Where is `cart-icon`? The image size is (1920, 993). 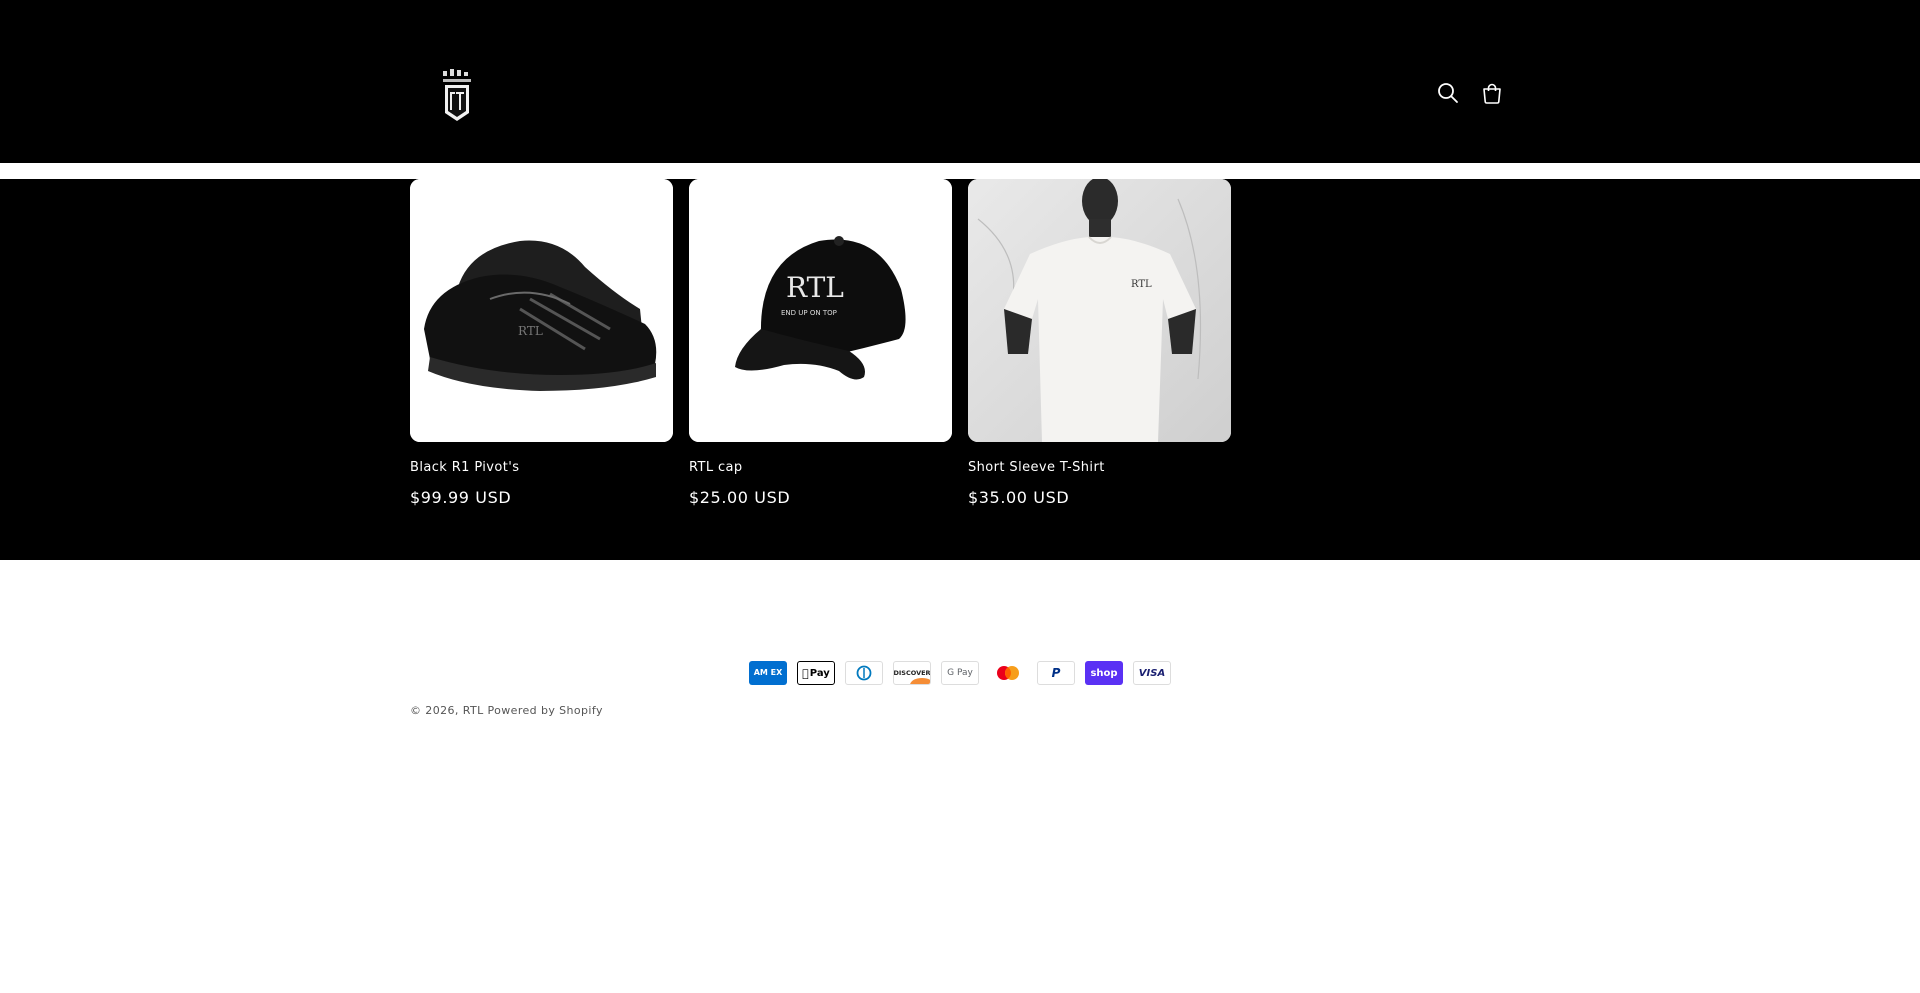 cart-icon is located at coordinates (1492, 93).